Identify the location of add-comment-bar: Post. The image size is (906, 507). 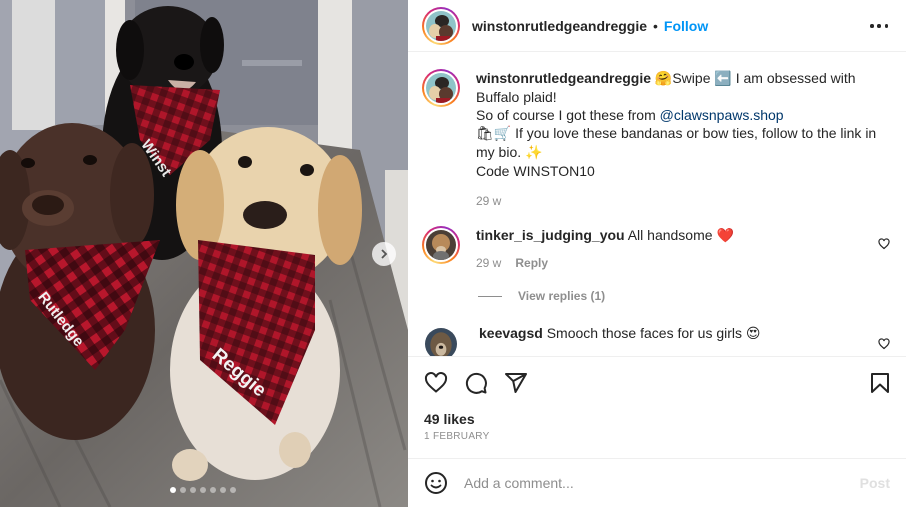
(657, 482).